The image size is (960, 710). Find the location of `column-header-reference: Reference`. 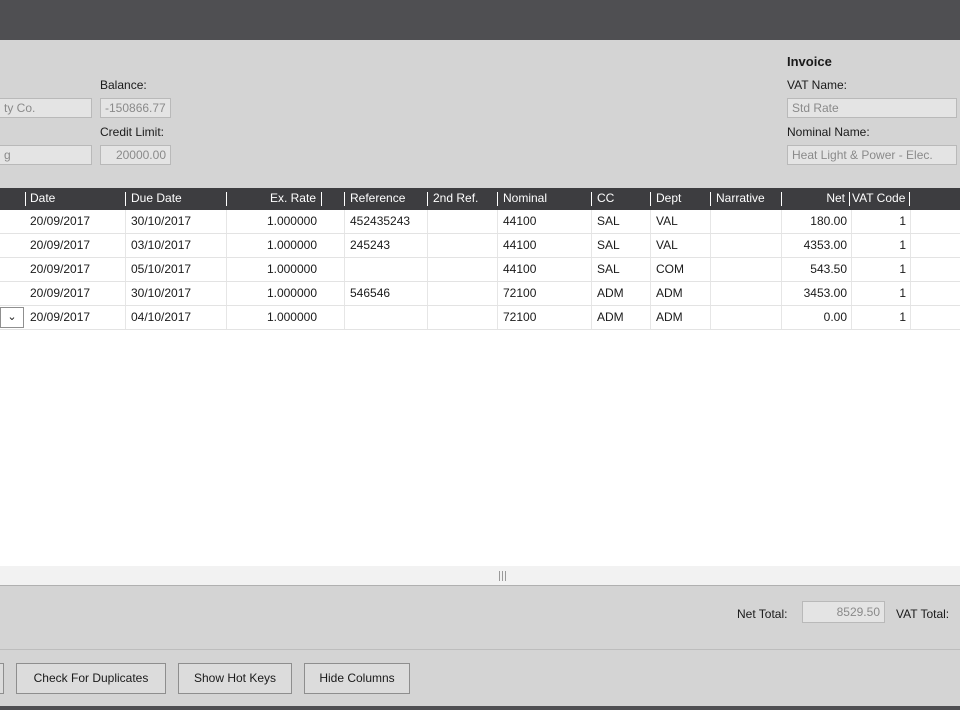

column-header-reference: Reference is located at coordinates (377, 199).